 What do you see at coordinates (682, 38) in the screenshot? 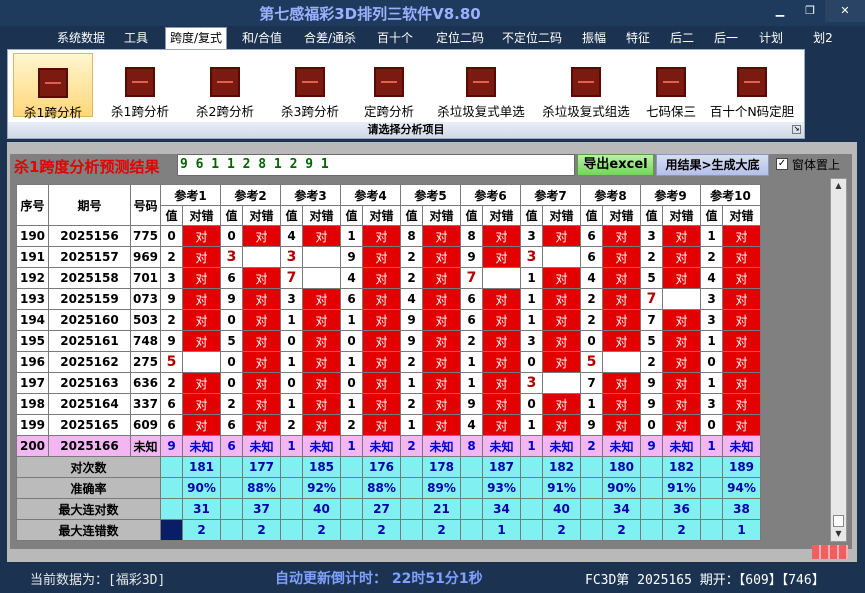
I see `menu-item: 后二` at bounding box center [682, 38].